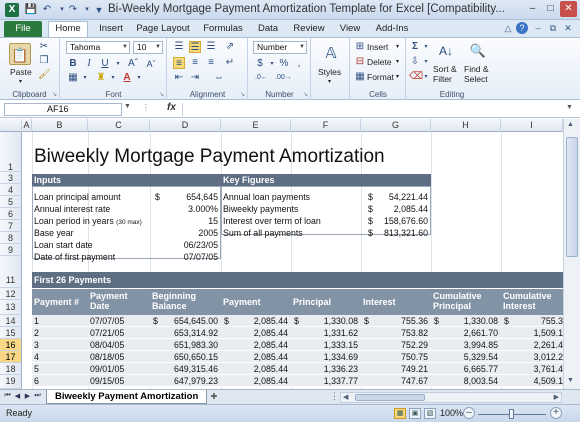 This screenshot has height=422, width=580. Describe the element at coordinates (532, 9) in the screenshot. I see `minimize-icon: –` at that location.